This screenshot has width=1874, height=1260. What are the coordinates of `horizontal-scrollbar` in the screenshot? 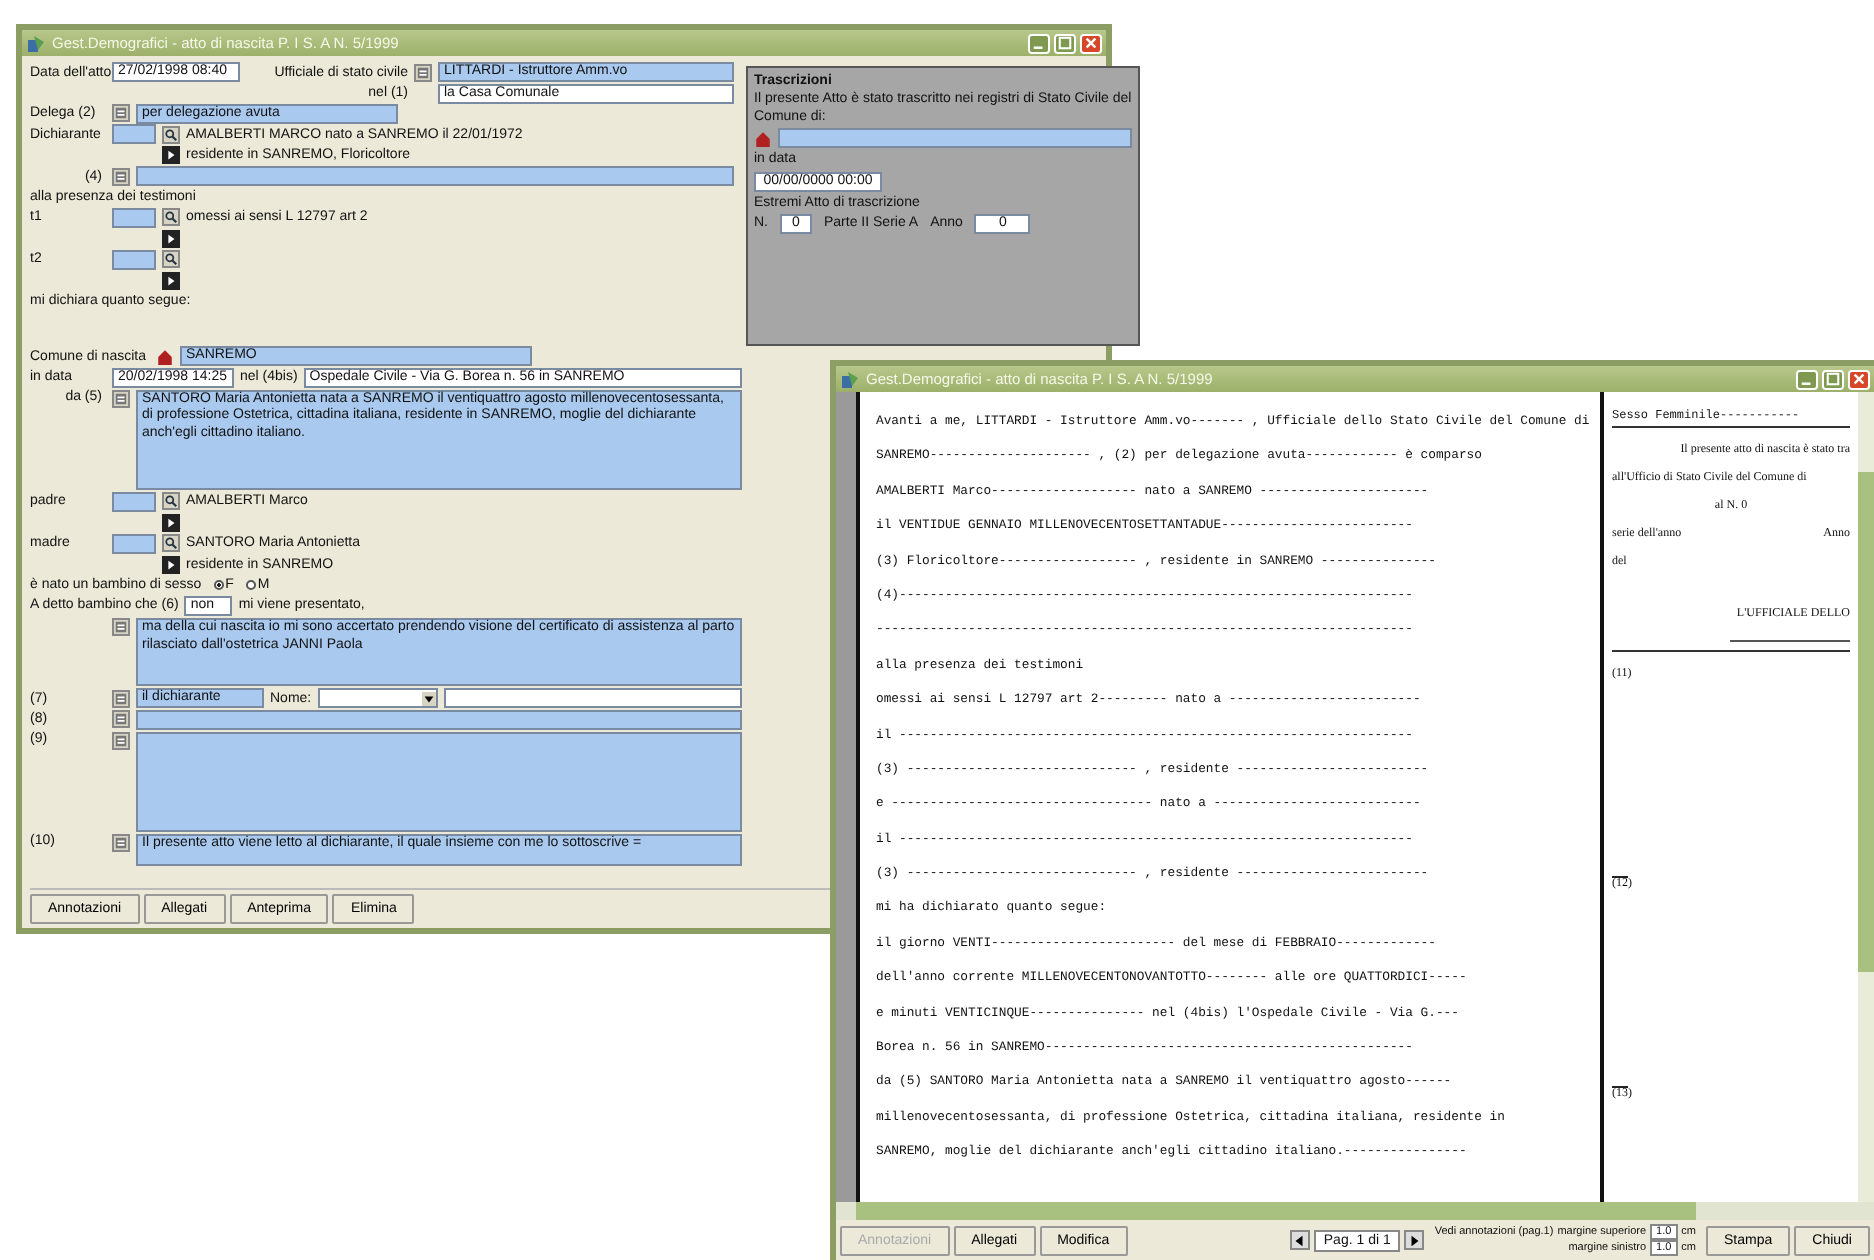 It's located at (1355, 1211).